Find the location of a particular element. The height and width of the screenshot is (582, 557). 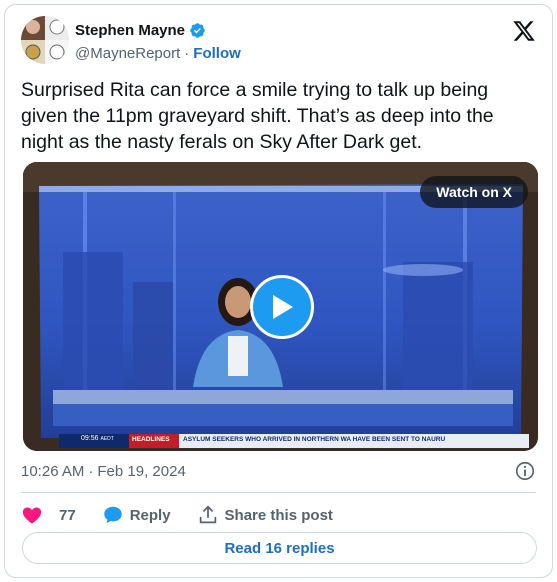

author-name-row: Stephen Mayne is located at coordinates (140, 30).